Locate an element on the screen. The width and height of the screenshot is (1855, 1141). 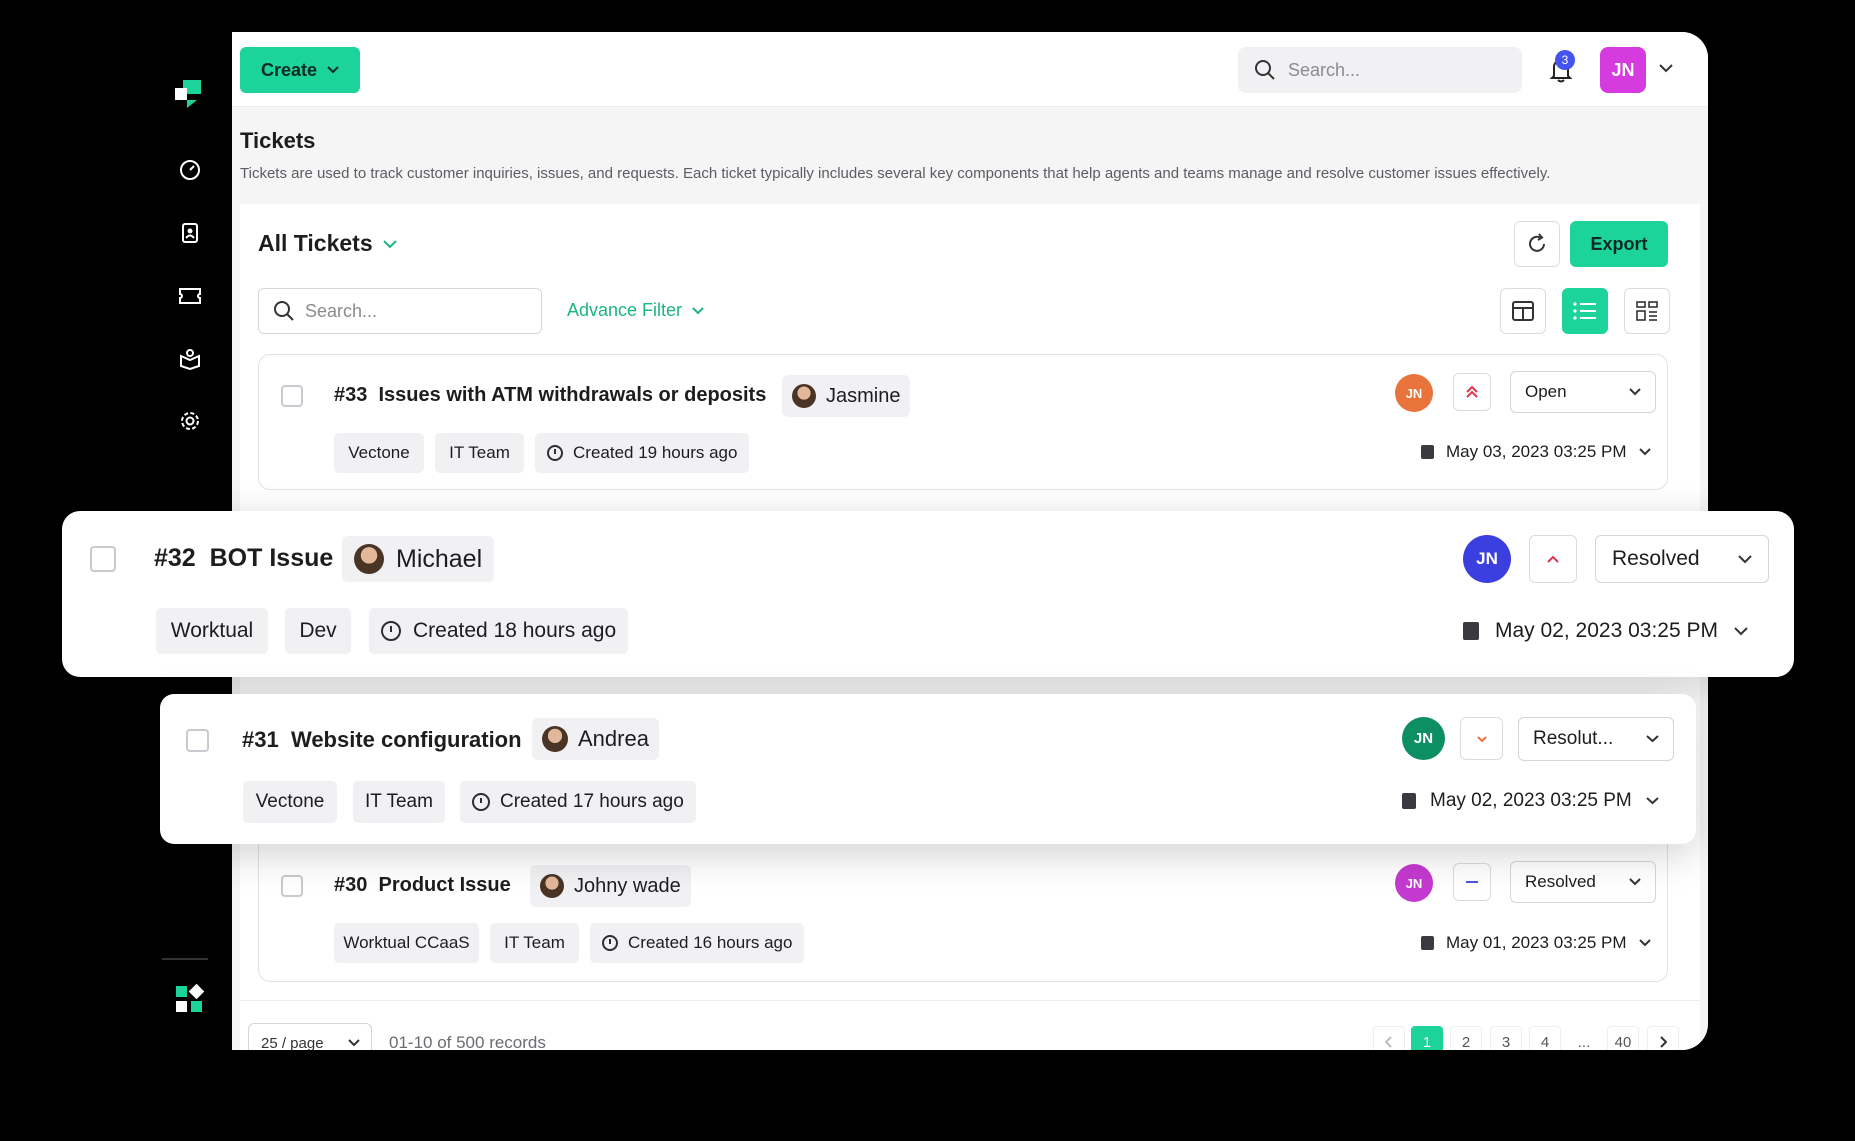
page-button-1: 1 is located at coordinates (1427, 1038).